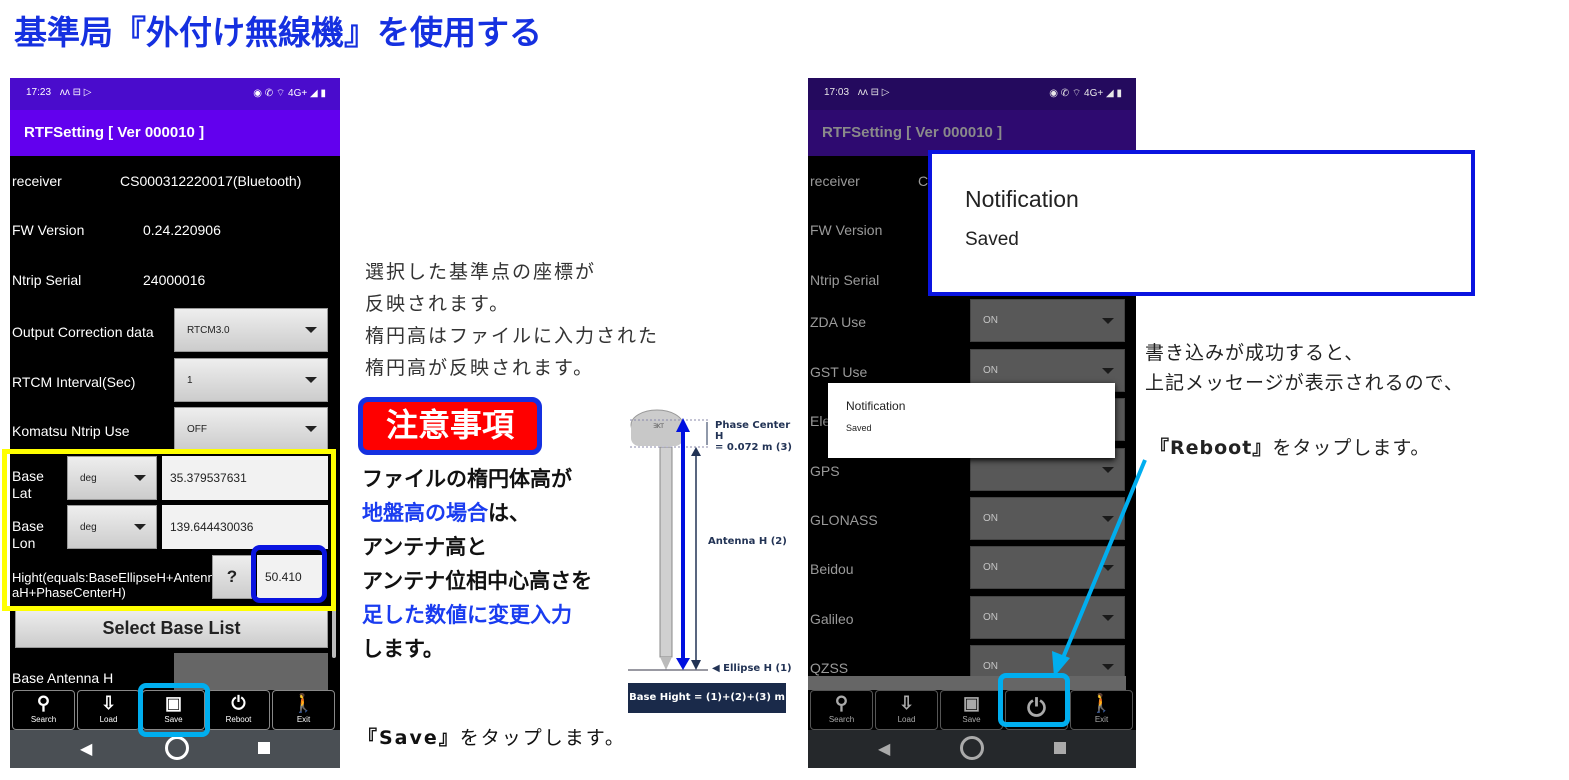  I want to click on rtcm-interval-dropdown: 1, so click(251, 380).